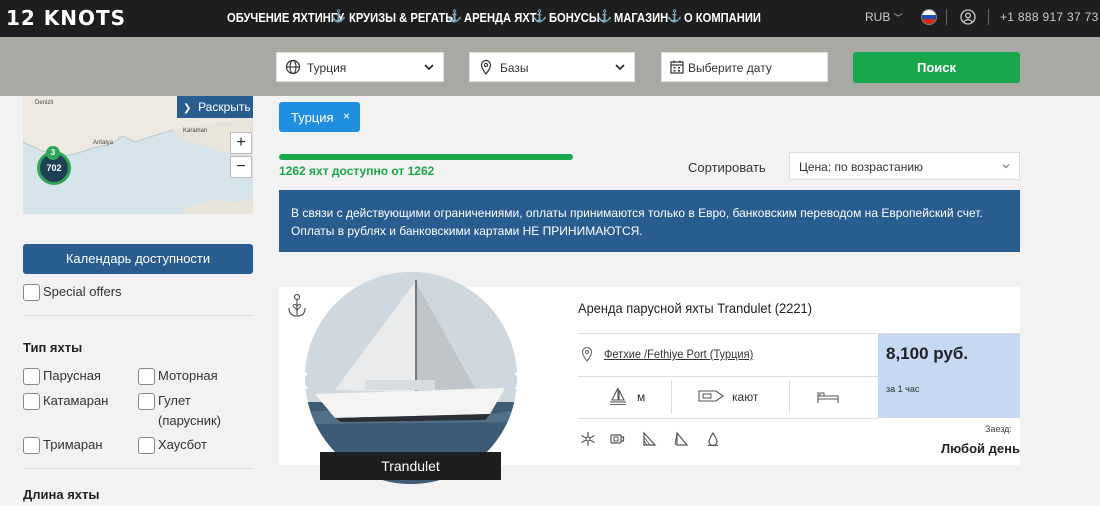 This screenshot has height=506, width=1100. Describe the element at coordinates (73, 444) in the screenshot. I see `yacht-type-label: Тримаран` at that location.